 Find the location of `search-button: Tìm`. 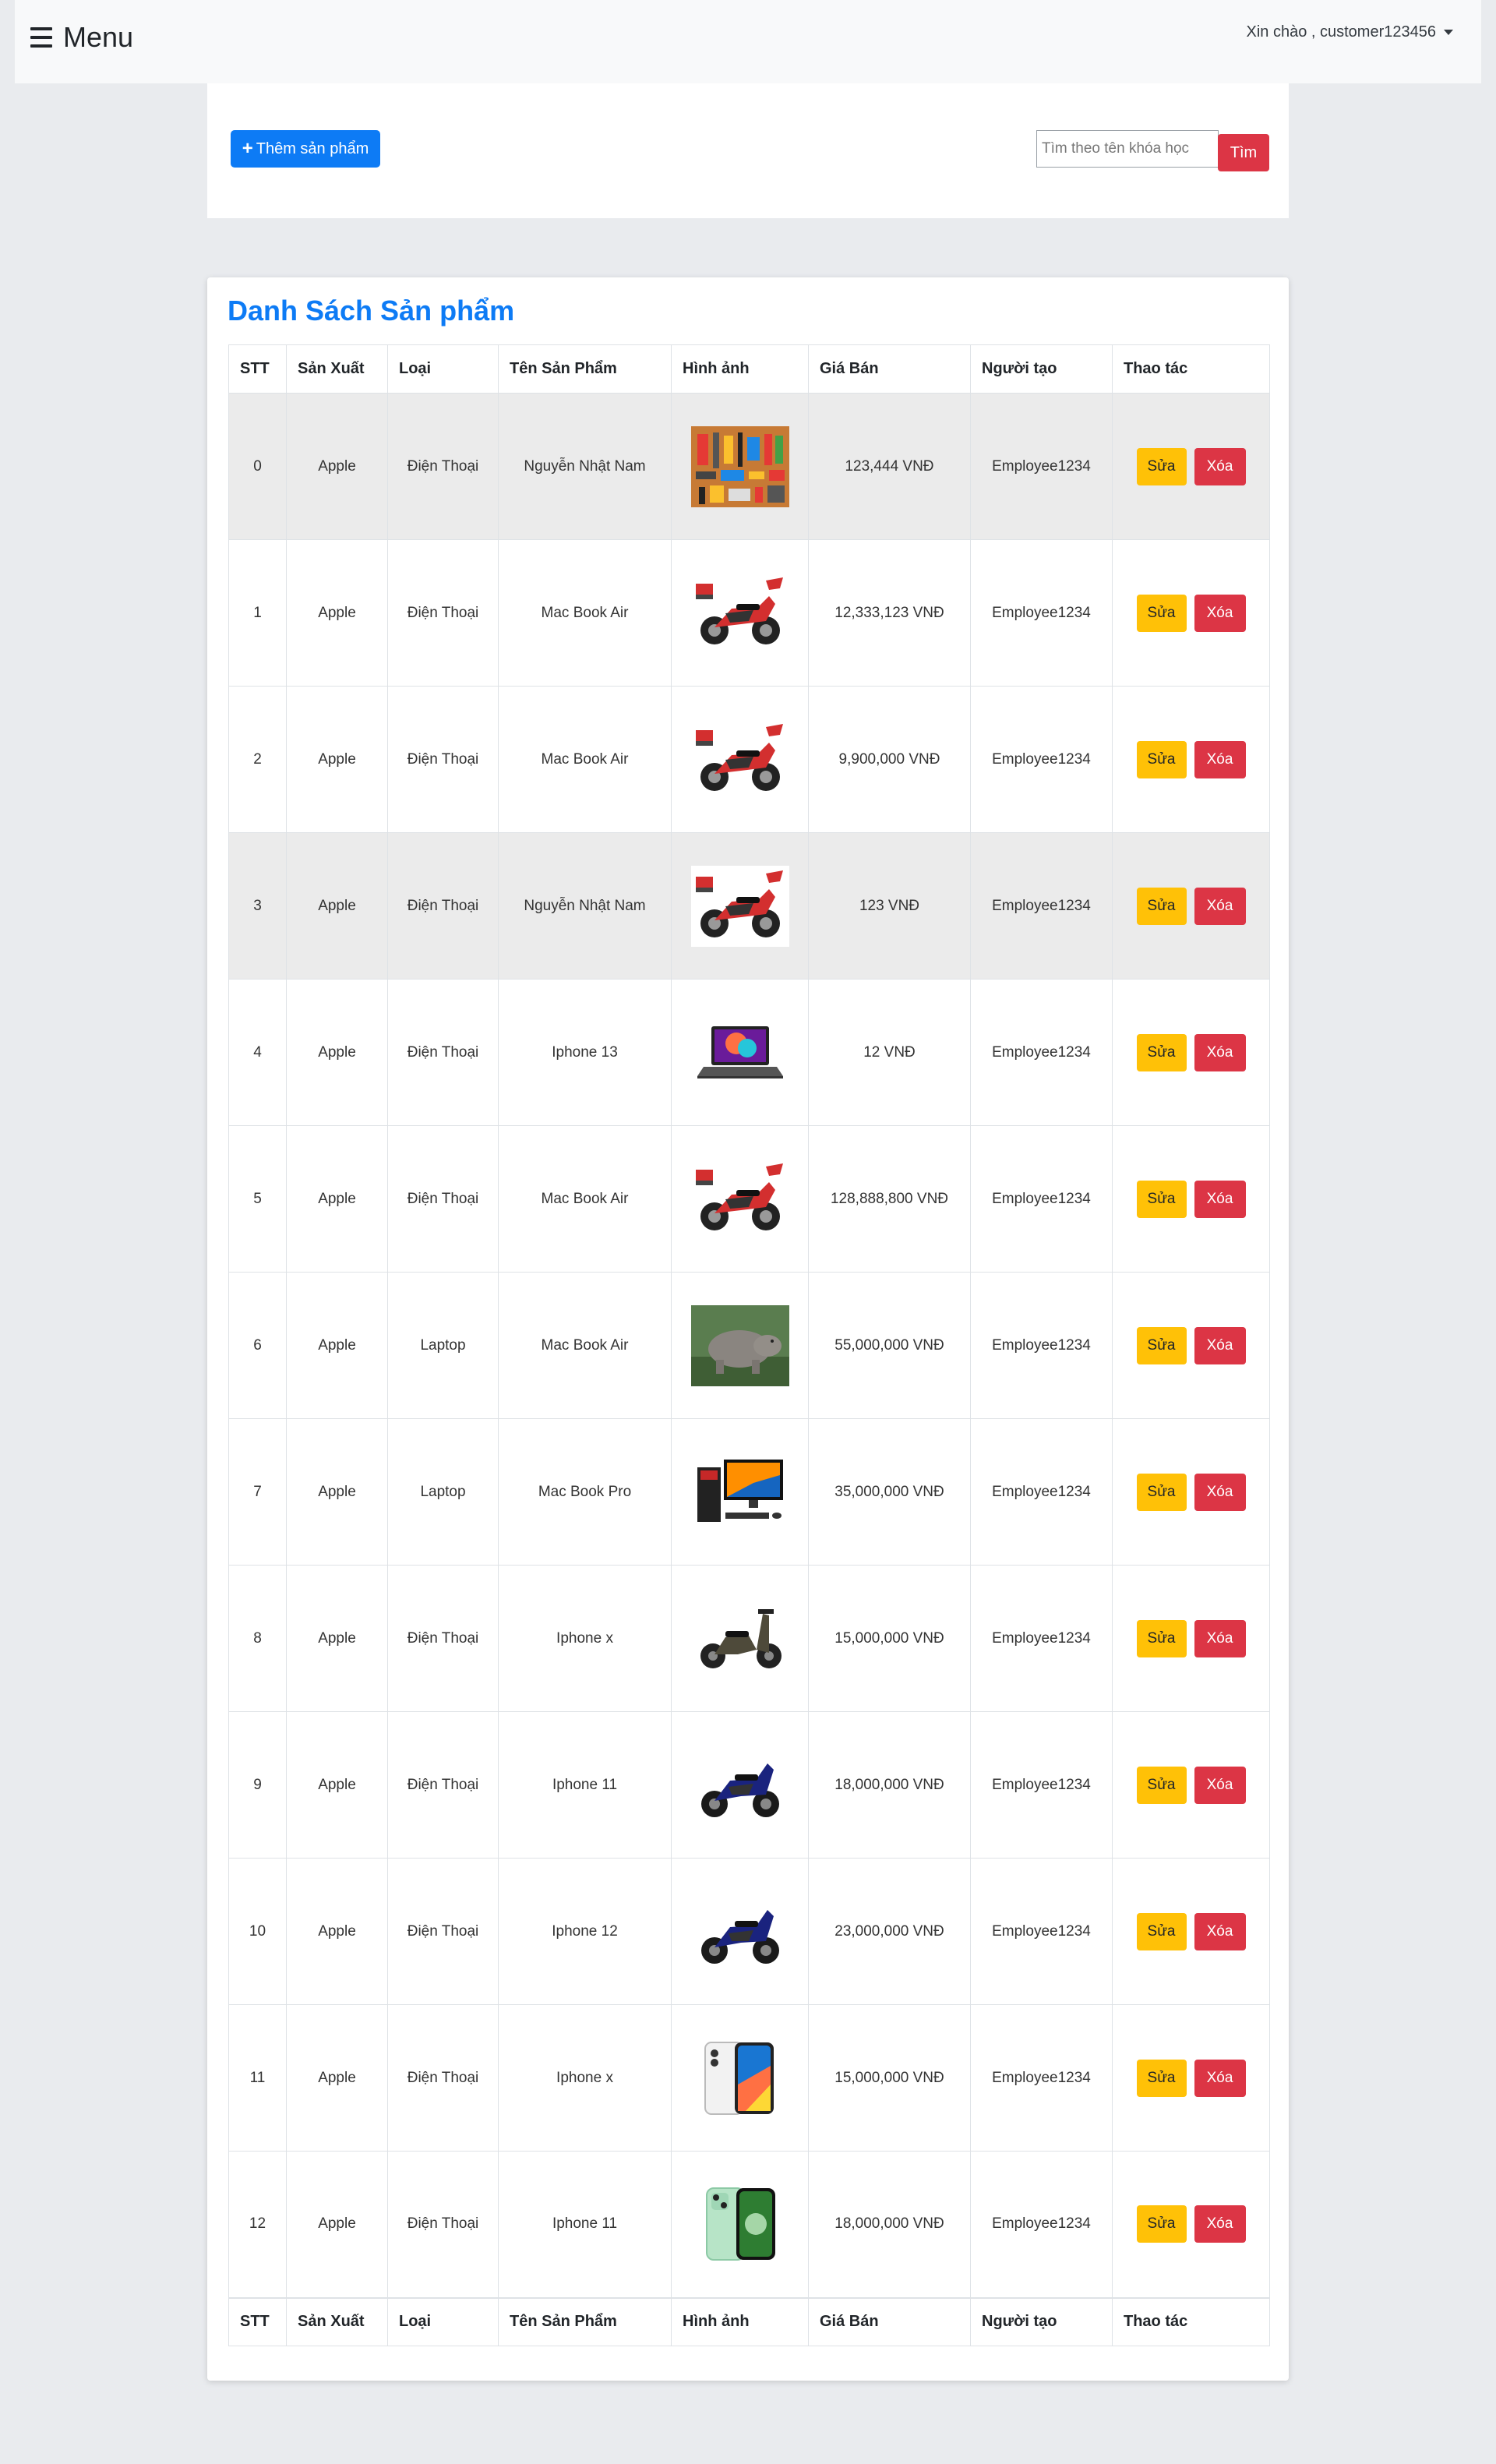

search-button: Tìm is located at coordinates (1243, 152).